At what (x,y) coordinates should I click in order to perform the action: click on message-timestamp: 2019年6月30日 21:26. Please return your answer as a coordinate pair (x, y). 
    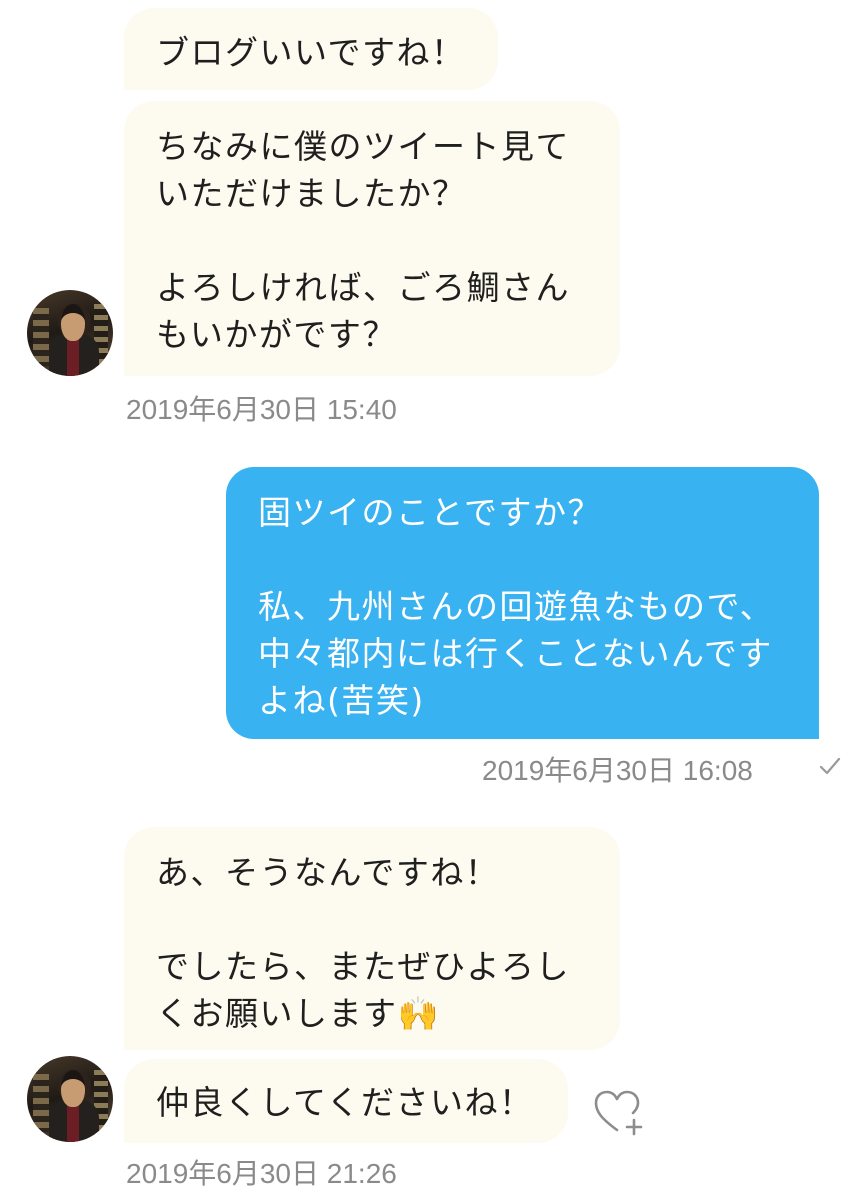
    Looking at the image, I should click on (261, 1173).